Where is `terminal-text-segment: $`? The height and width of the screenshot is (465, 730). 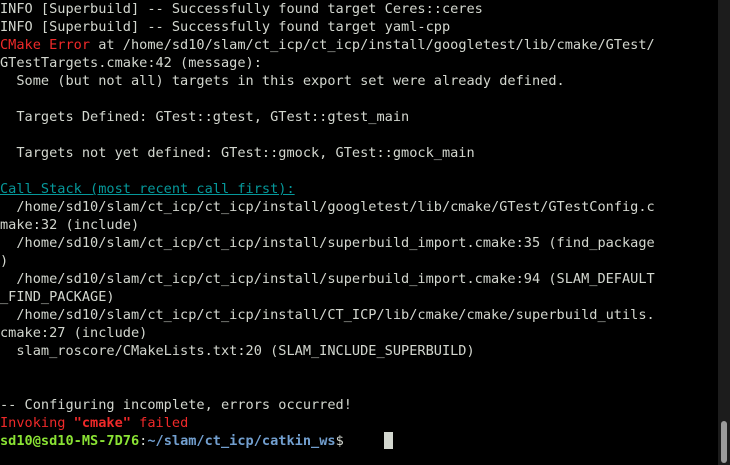
terminal-text-segment: $ is located at coordinates (343, 441).